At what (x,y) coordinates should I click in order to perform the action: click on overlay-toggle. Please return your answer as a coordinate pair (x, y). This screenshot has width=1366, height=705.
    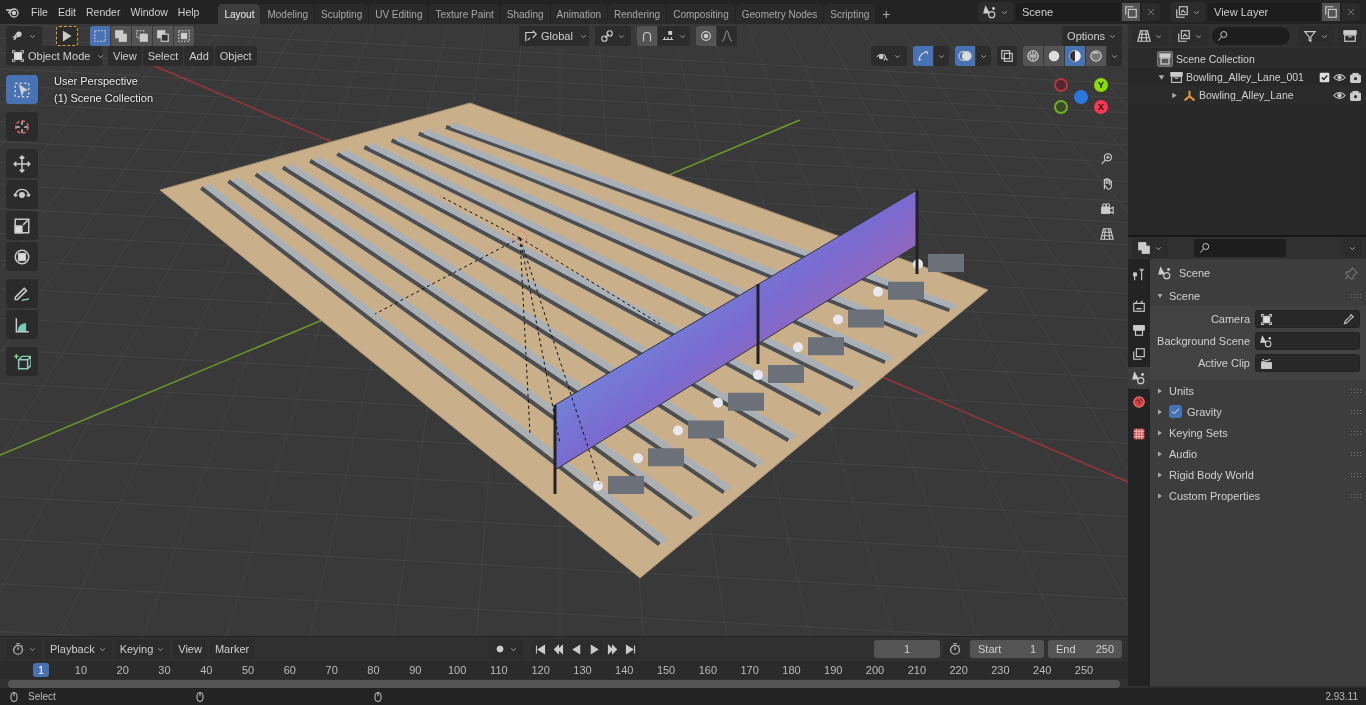
    Looking at the image, I should click on (965, 56).